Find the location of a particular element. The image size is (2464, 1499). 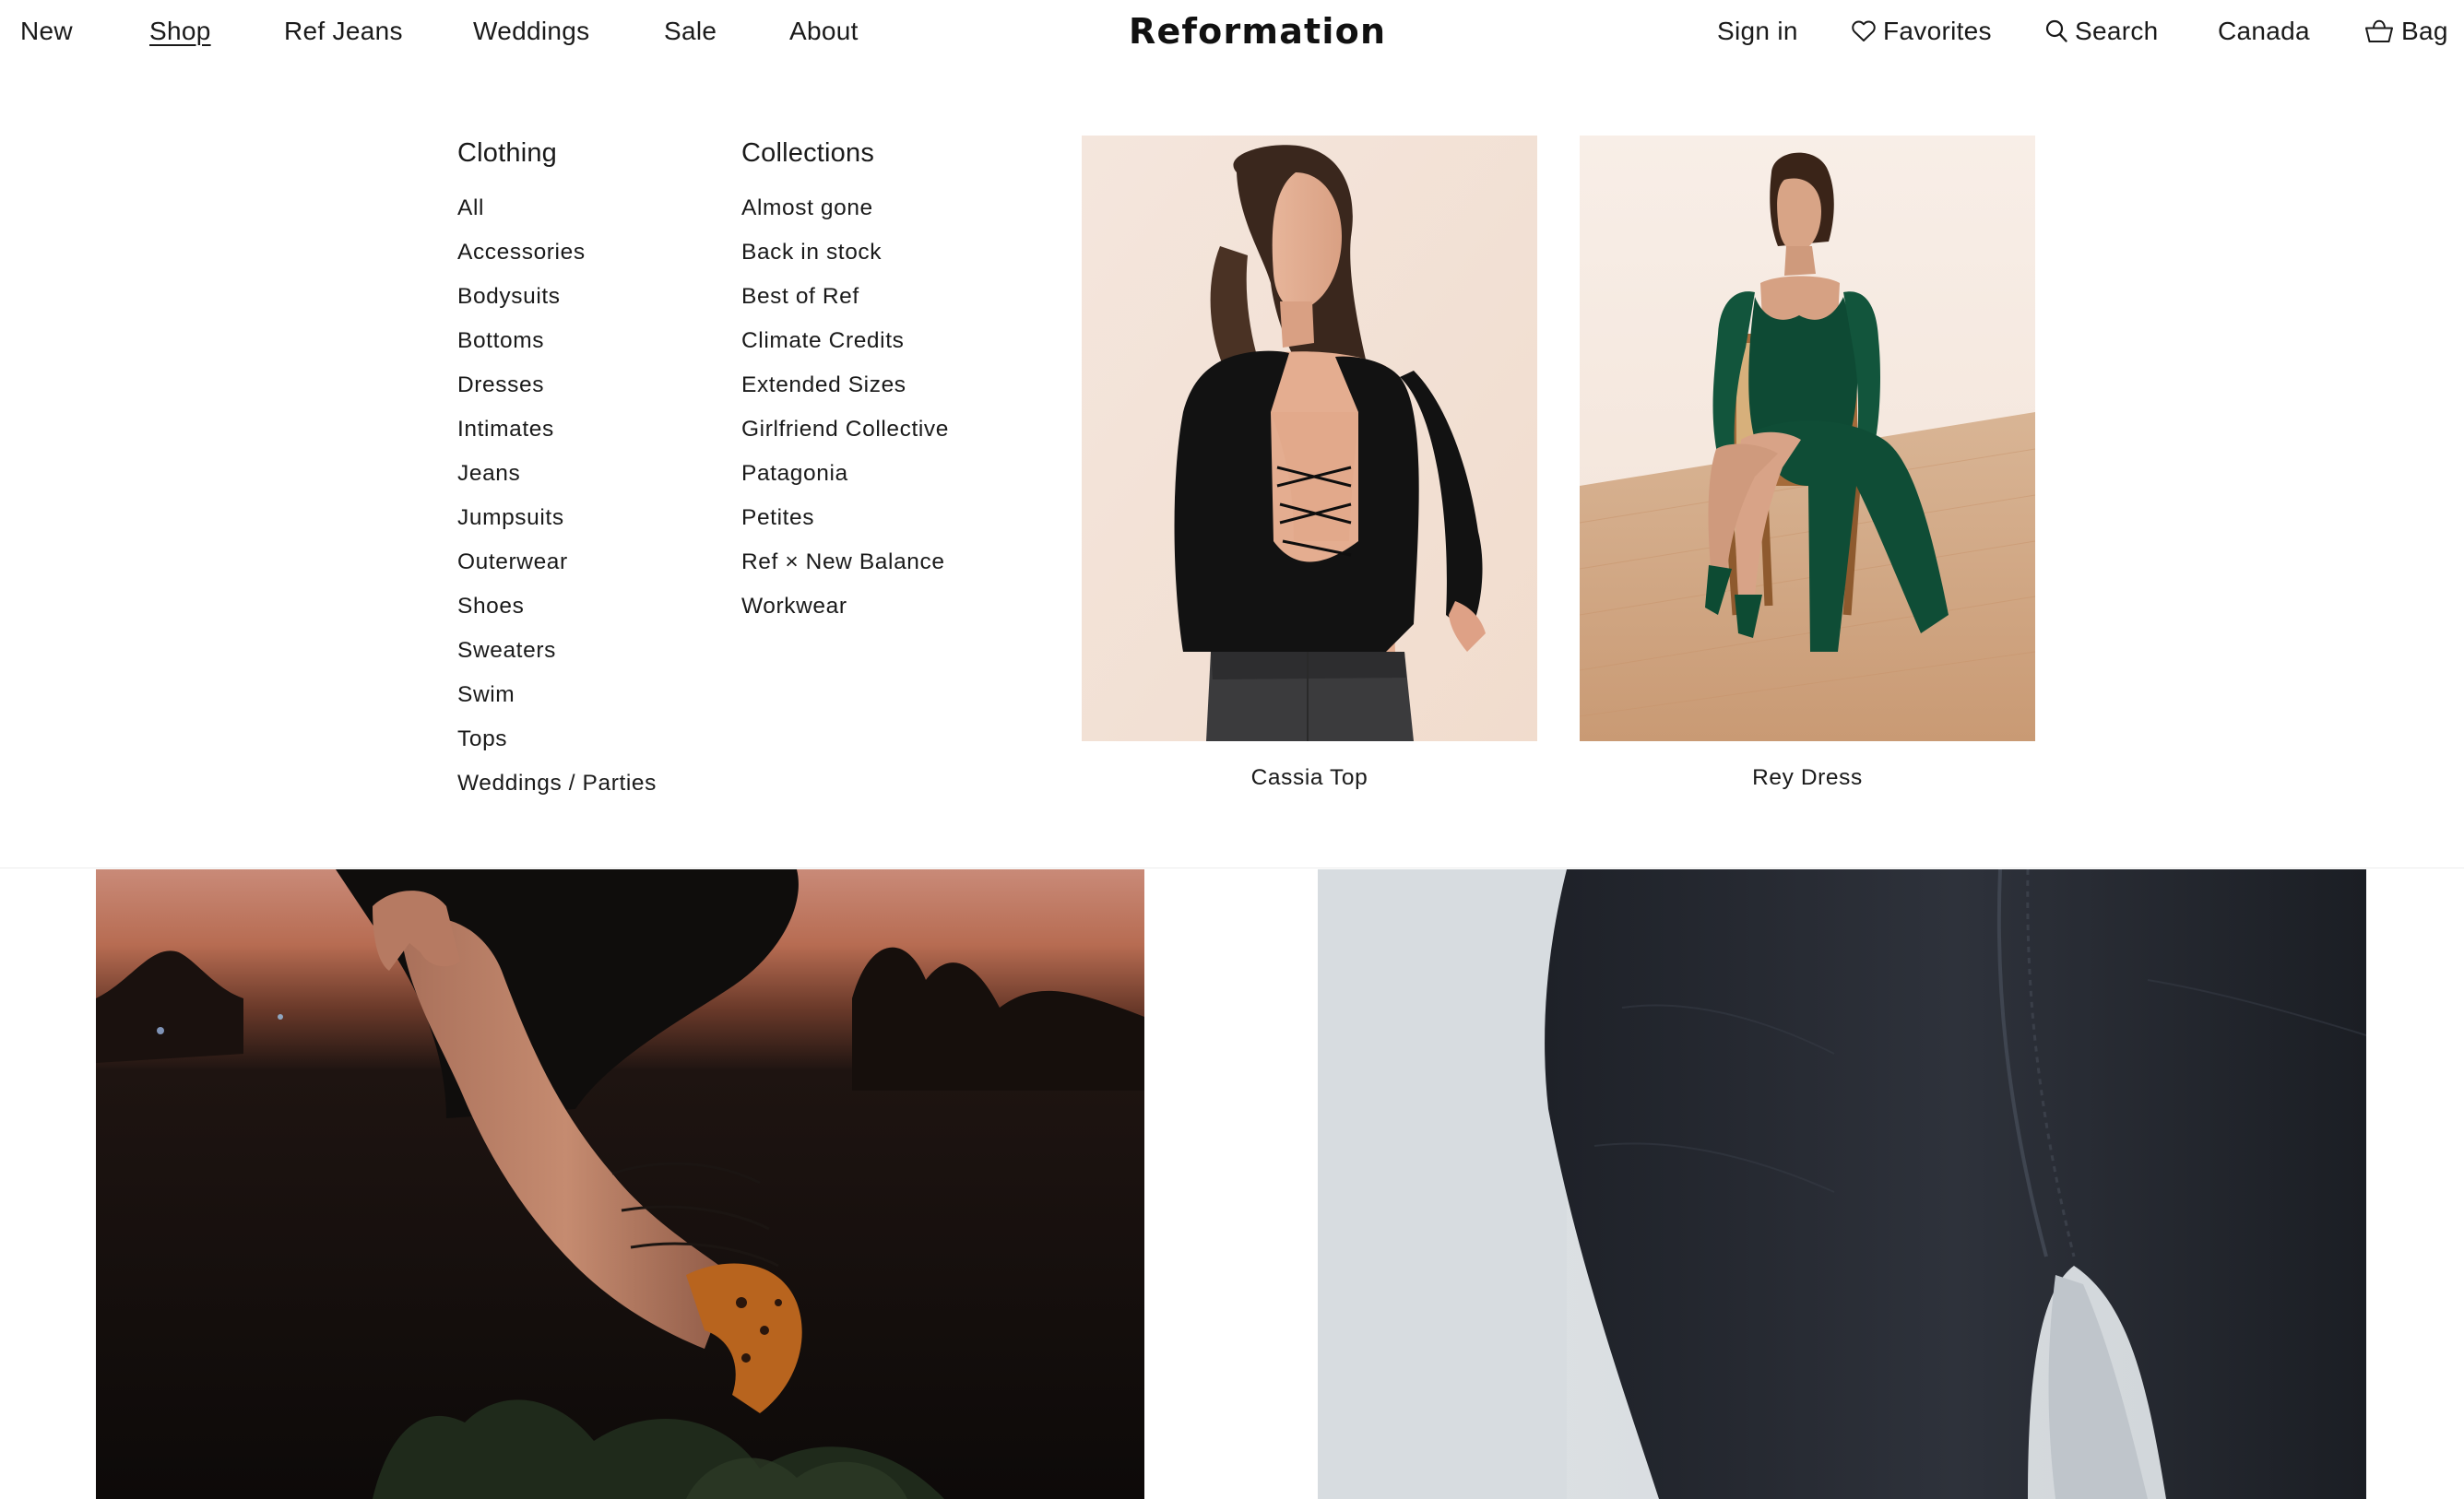

nav-sale: Sale is located at coordinates (691, 31).